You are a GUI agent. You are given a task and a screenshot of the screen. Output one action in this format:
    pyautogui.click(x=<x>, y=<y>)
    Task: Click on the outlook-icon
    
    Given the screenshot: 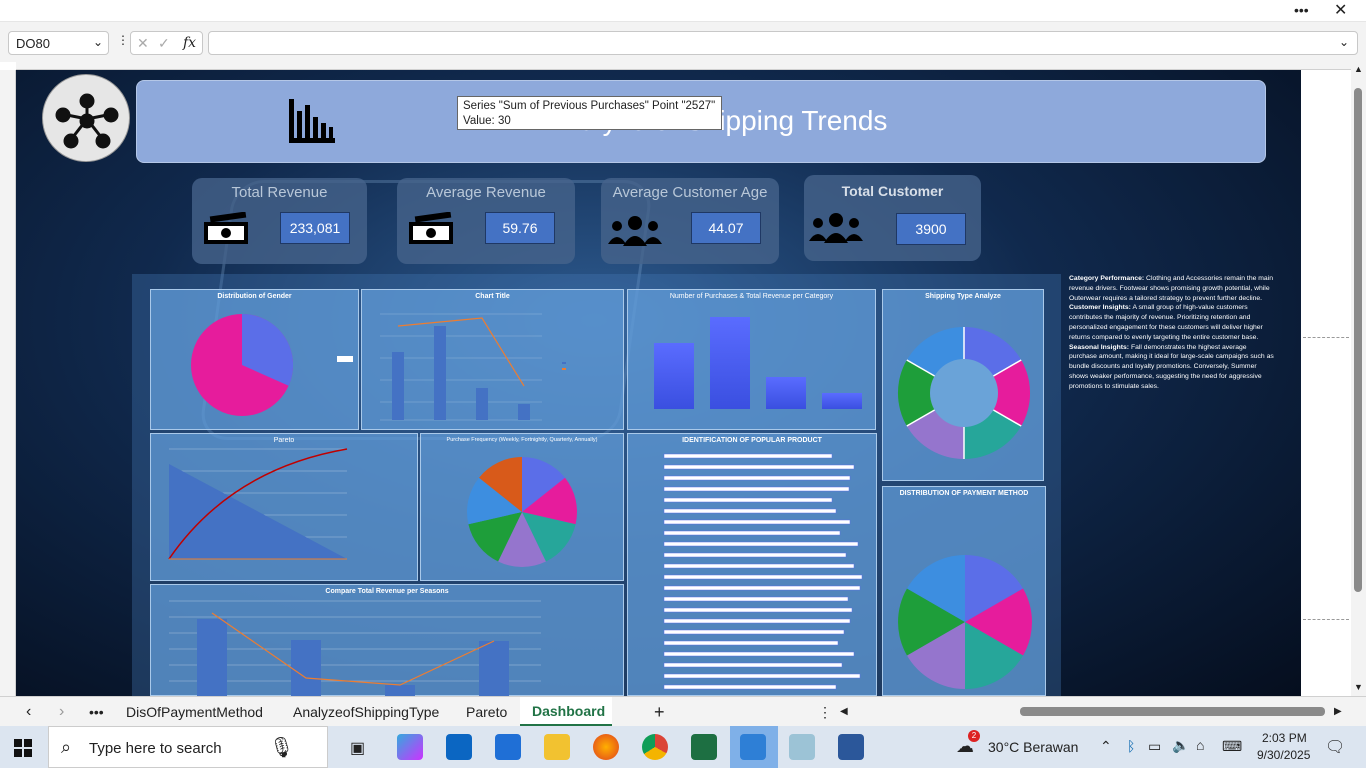 What is the action you would take?
    pyautogui.click(x=459, y=747)
    